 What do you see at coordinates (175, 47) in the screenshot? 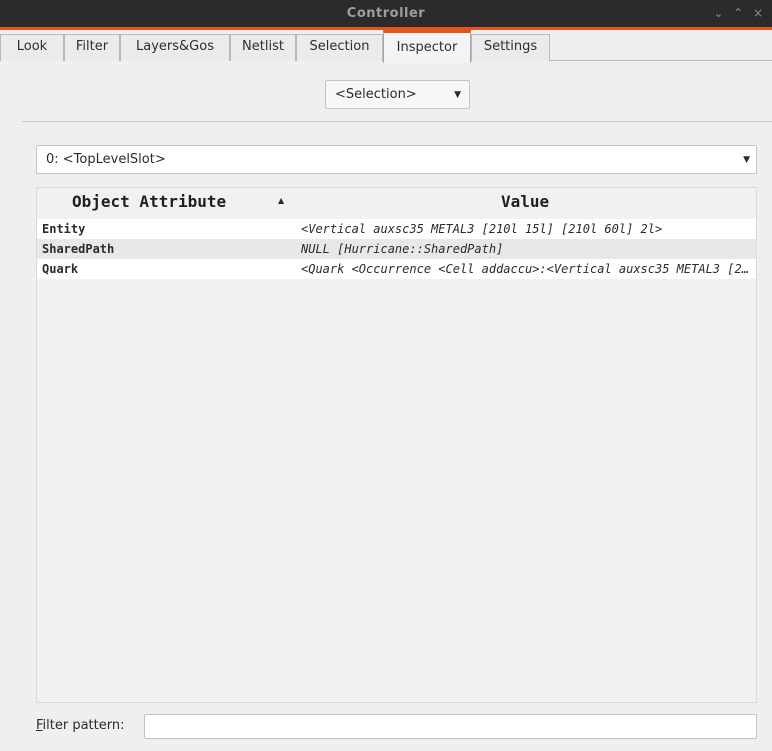
I see `tab-layers-gos: Layers&Gos` at bounding box center [175, 47].